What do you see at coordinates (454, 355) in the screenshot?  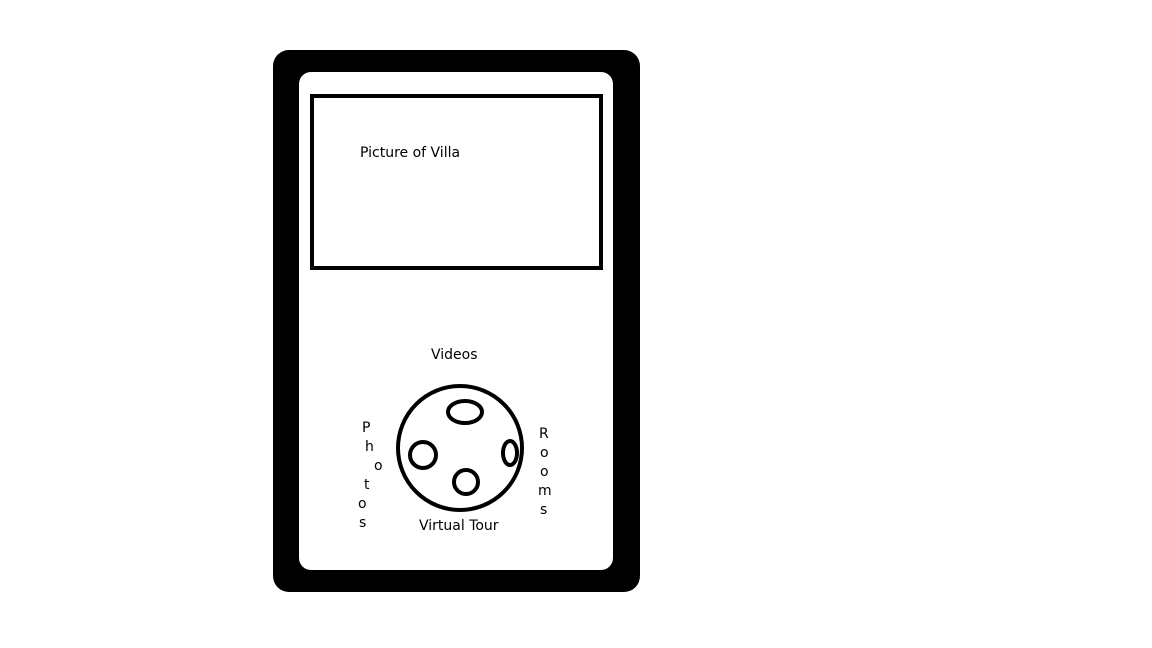 I see `videos-label: Videos` at bounding box center [454, 355].